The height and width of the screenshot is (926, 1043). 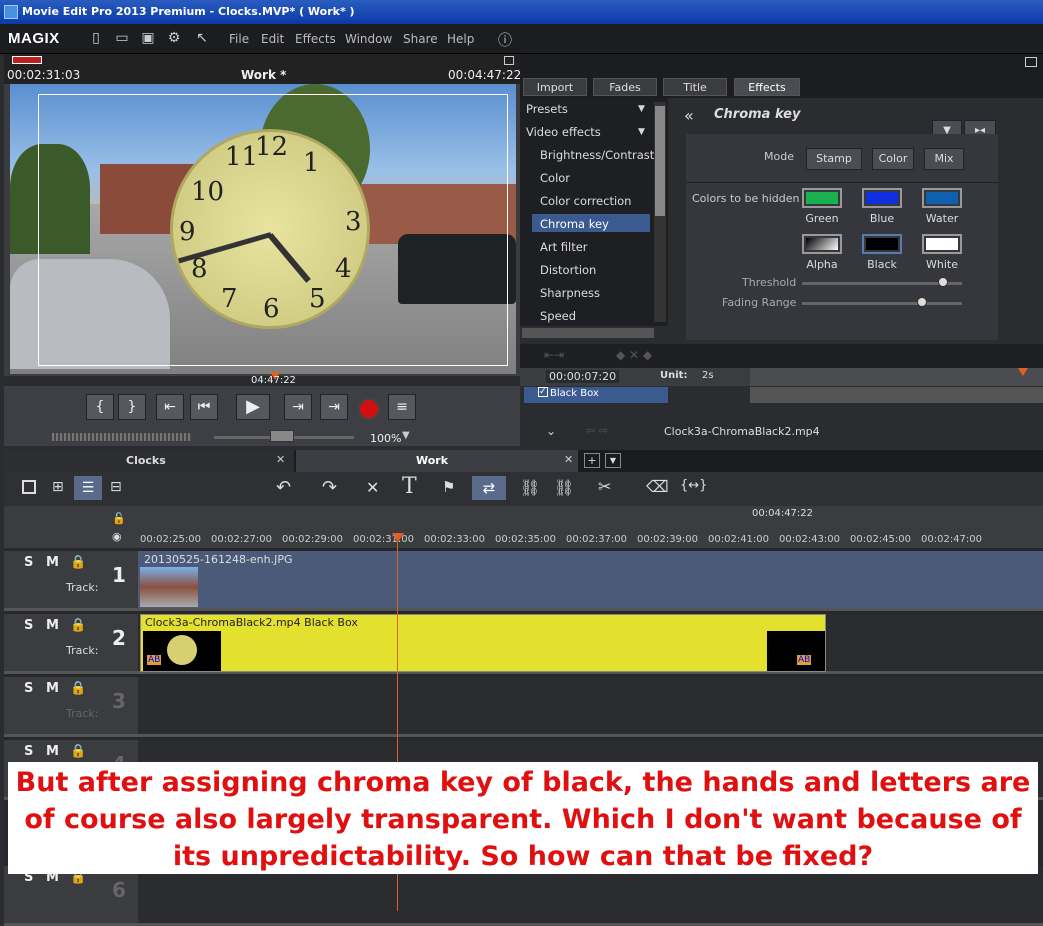 What do you see at coordinates (597, 155) in the screenshot?
I see `fx-brightness-contrast: Brightness/Contrast` at bounding box center [597, 155].